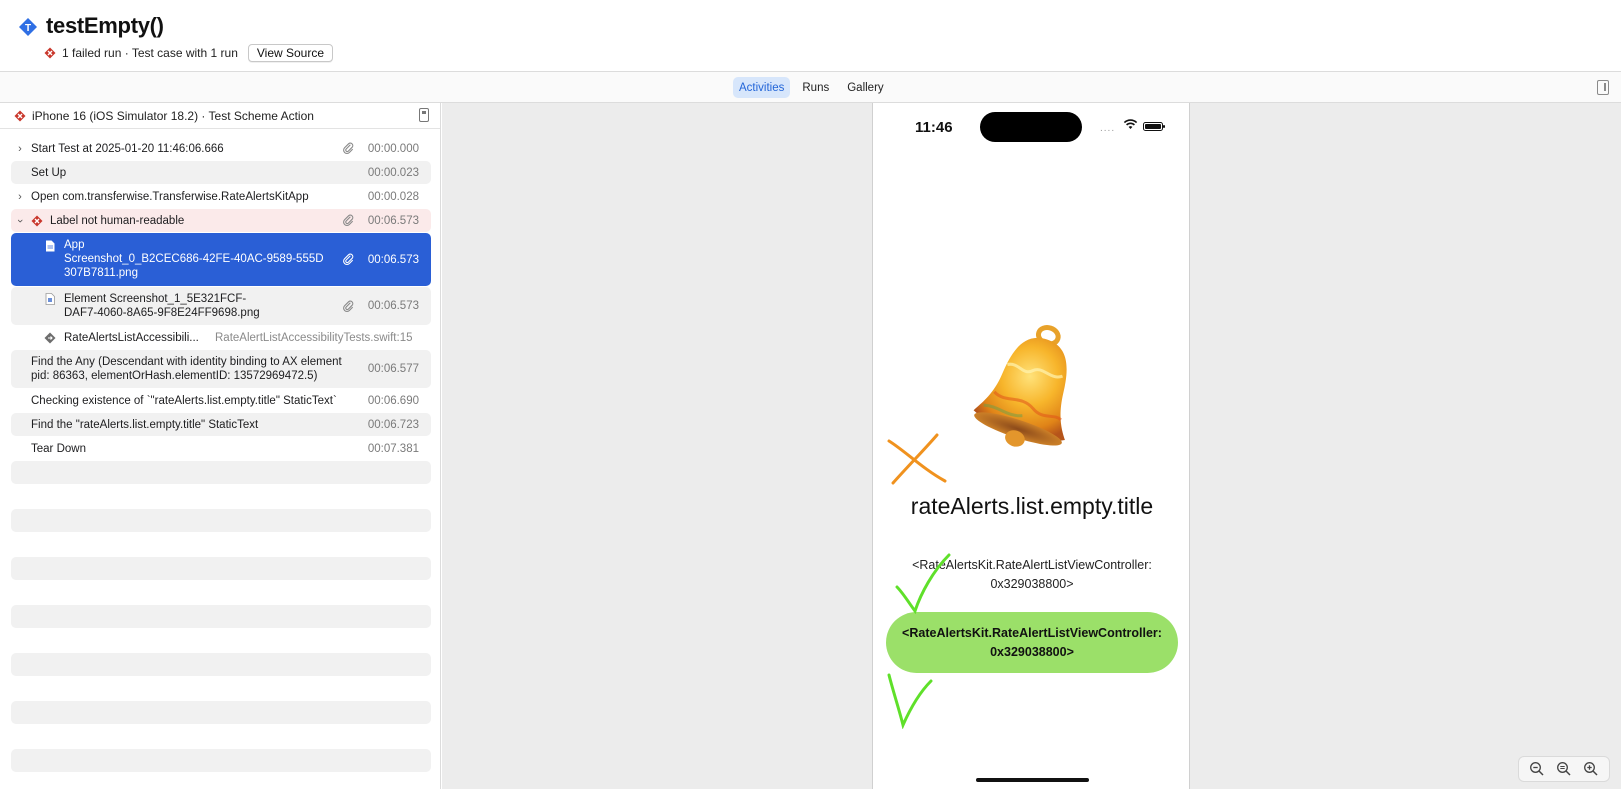 The image size is (1621, 789). I want to click on dynamic-island, so click(1031, 127).